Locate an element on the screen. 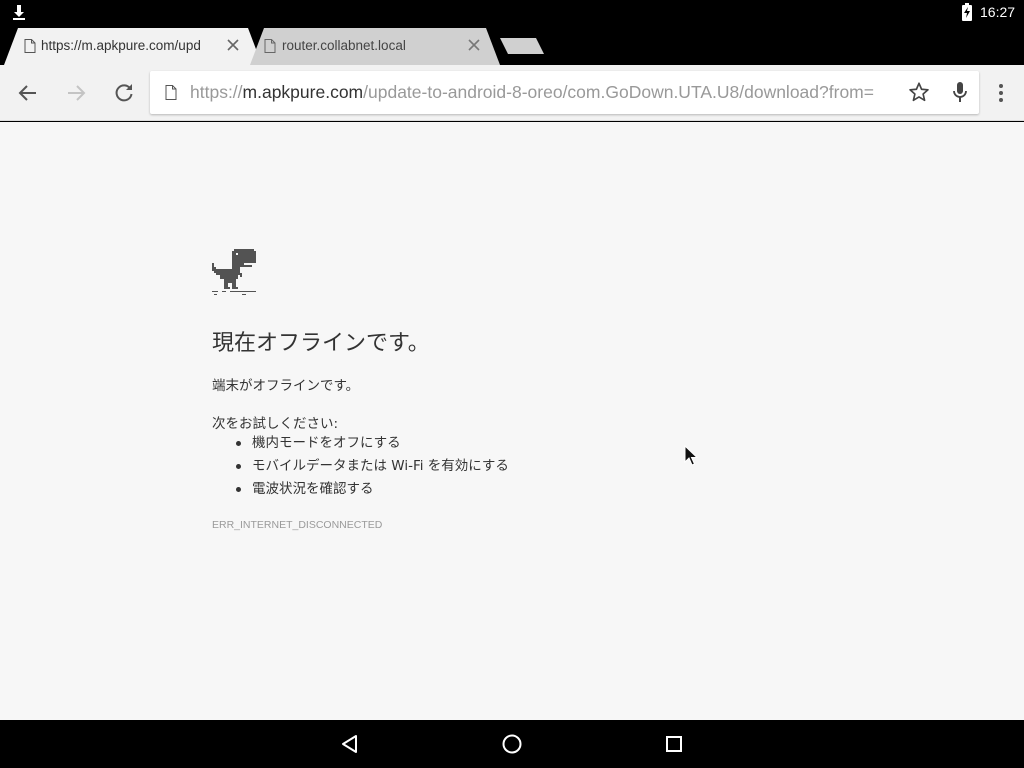 Image resolution: width=1024 pixels, height=768 pixels. dinosaur-icon is located at coordinates (234, 272).